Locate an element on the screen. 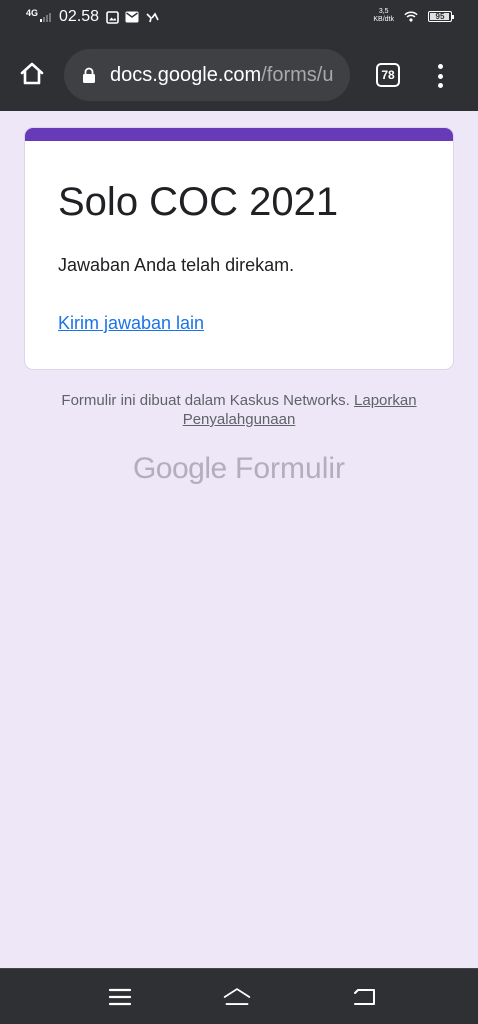 The width and height of the screenshot is (478, 1024). back-button is located at coordinates (364, 997).